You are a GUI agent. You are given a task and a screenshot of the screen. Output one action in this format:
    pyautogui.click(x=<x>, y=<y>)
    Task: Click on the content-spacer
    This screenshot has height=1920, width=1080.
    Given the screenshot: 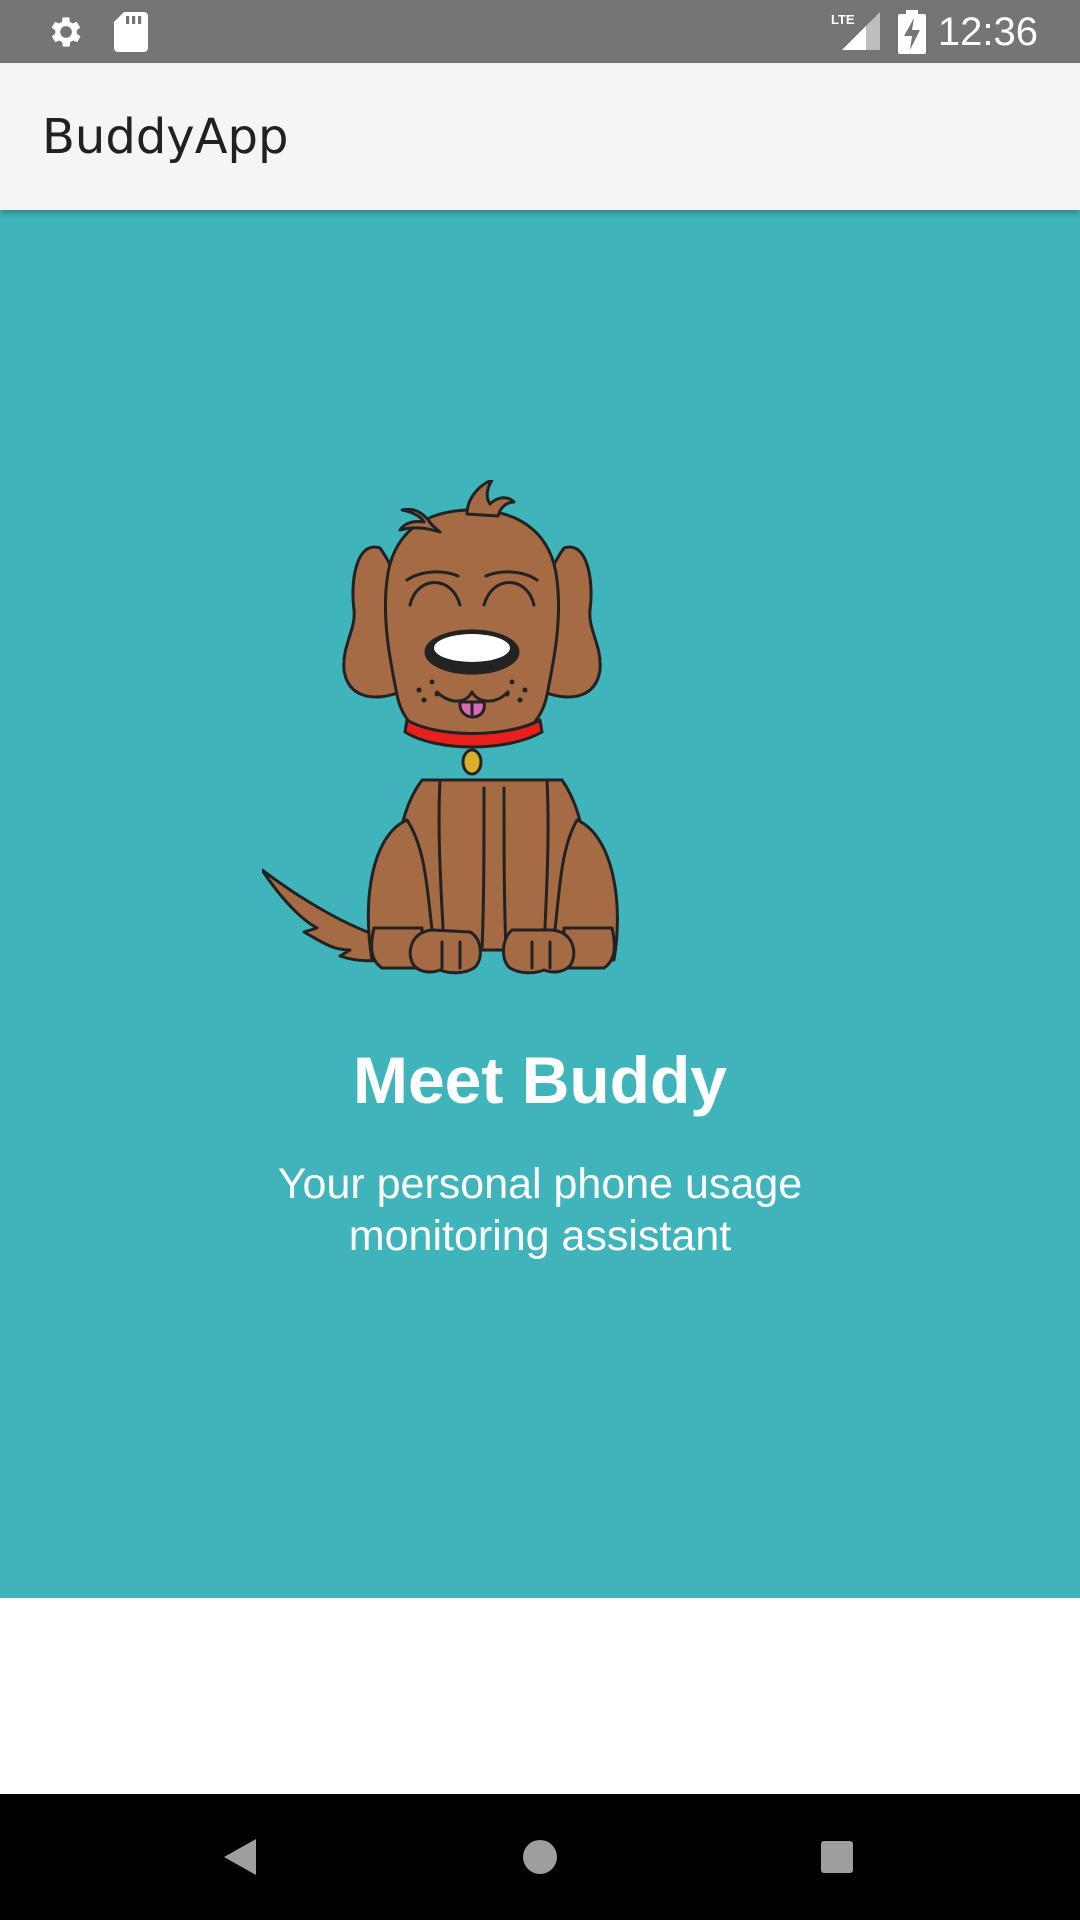 What is the action you would take?
    pyautogui.click(x=540, y=1696)
    